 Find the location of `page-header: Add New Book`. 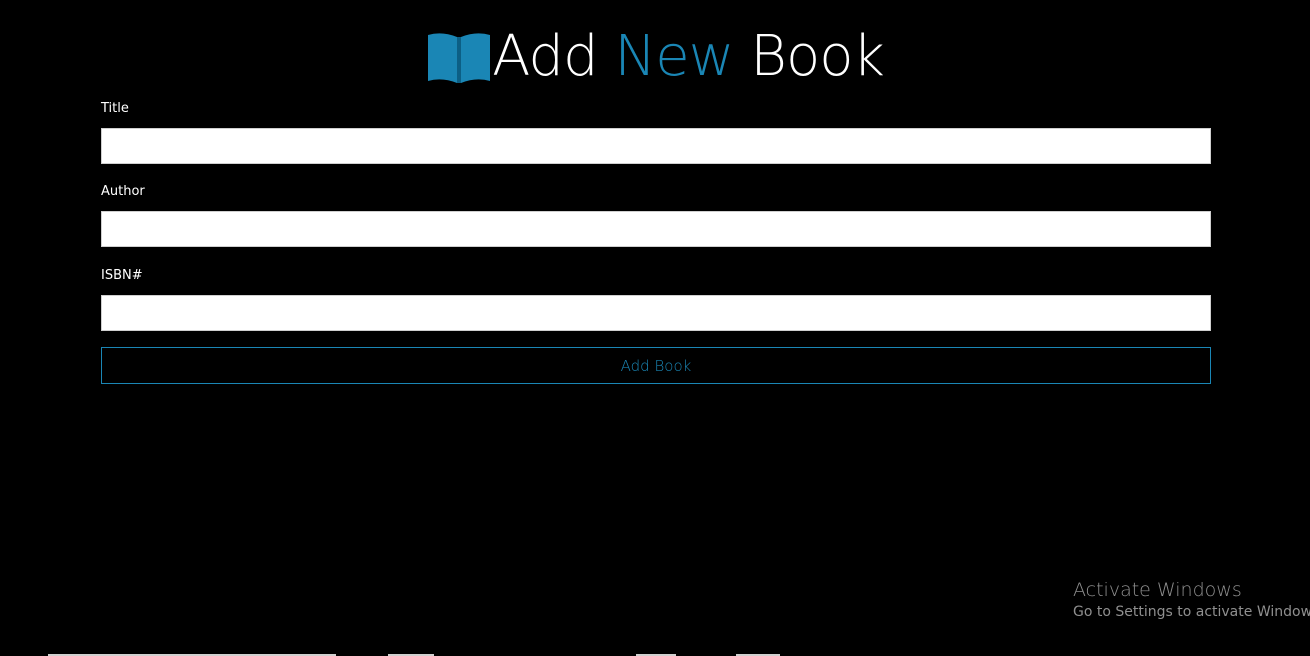

page-header: Add New Book is located at coordinates (655, 57).